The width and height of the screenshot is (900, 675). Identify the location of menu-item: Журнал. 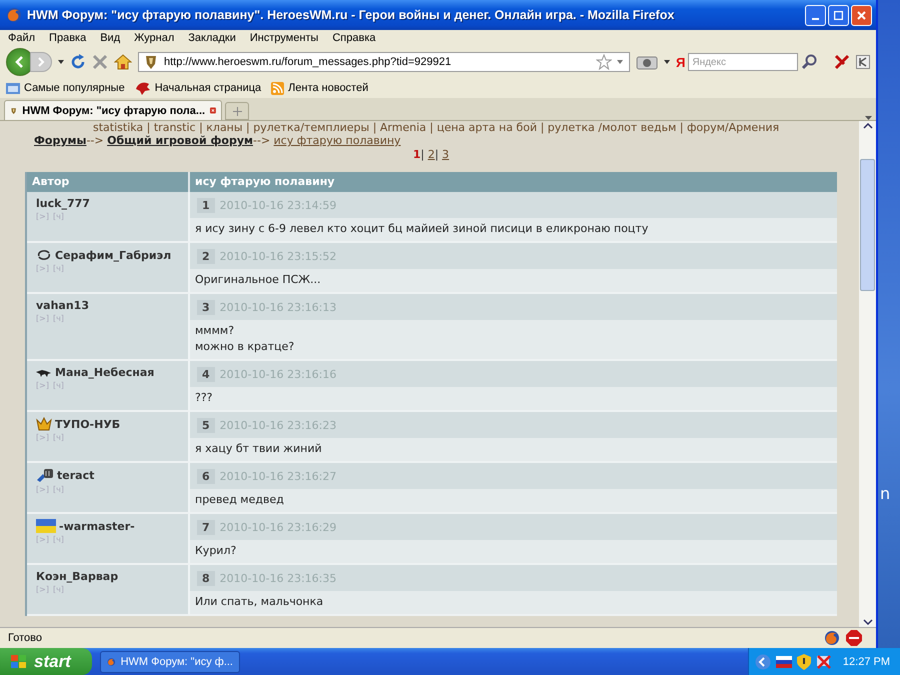
(154, 38).